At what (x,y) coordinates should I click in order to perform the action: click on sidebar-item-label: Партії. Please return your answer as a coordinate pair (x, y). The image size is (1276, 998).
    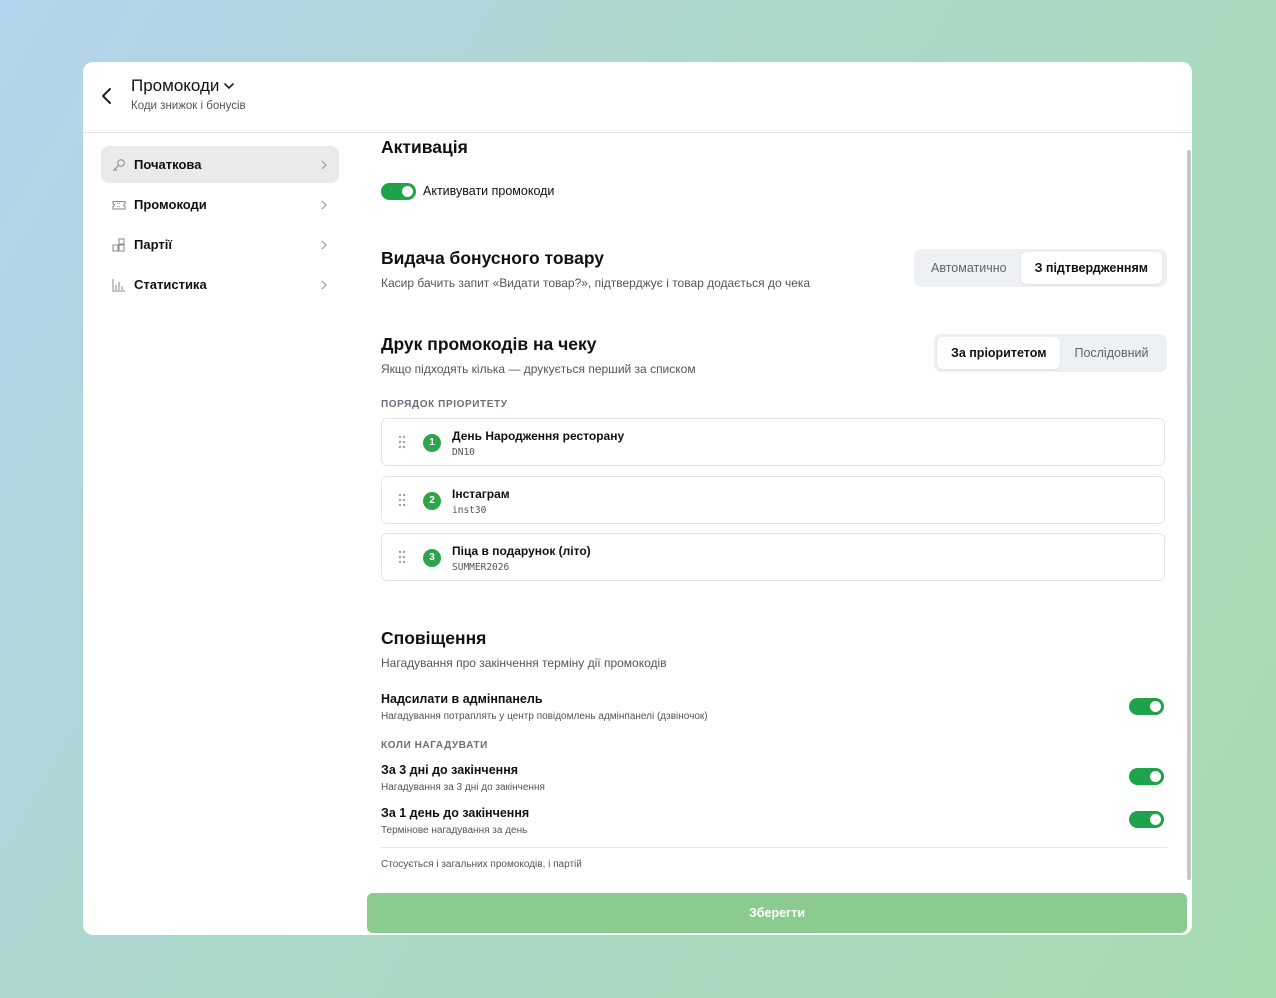
    Looking at the image, I should click on (153, 244).